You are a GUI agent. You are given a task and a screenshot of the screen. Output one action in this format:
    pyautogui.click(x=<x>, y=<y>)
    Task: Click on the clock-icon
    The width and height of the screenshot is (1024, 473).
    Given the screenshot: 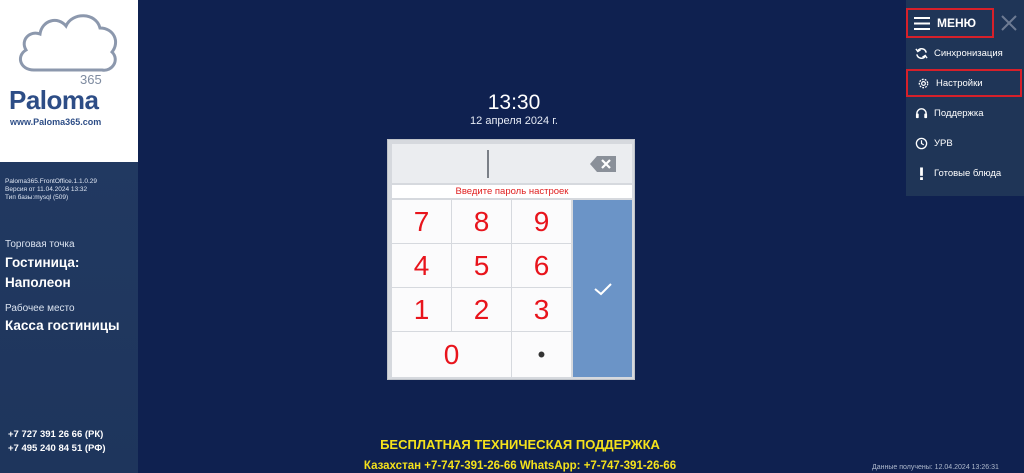 What is the action you would take?
    pyautogui.click(x=921, y=143)
    